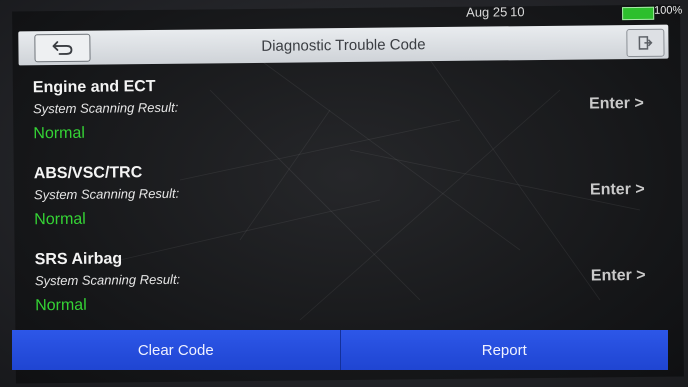  I want to click on exit-button, so click(645, 43).